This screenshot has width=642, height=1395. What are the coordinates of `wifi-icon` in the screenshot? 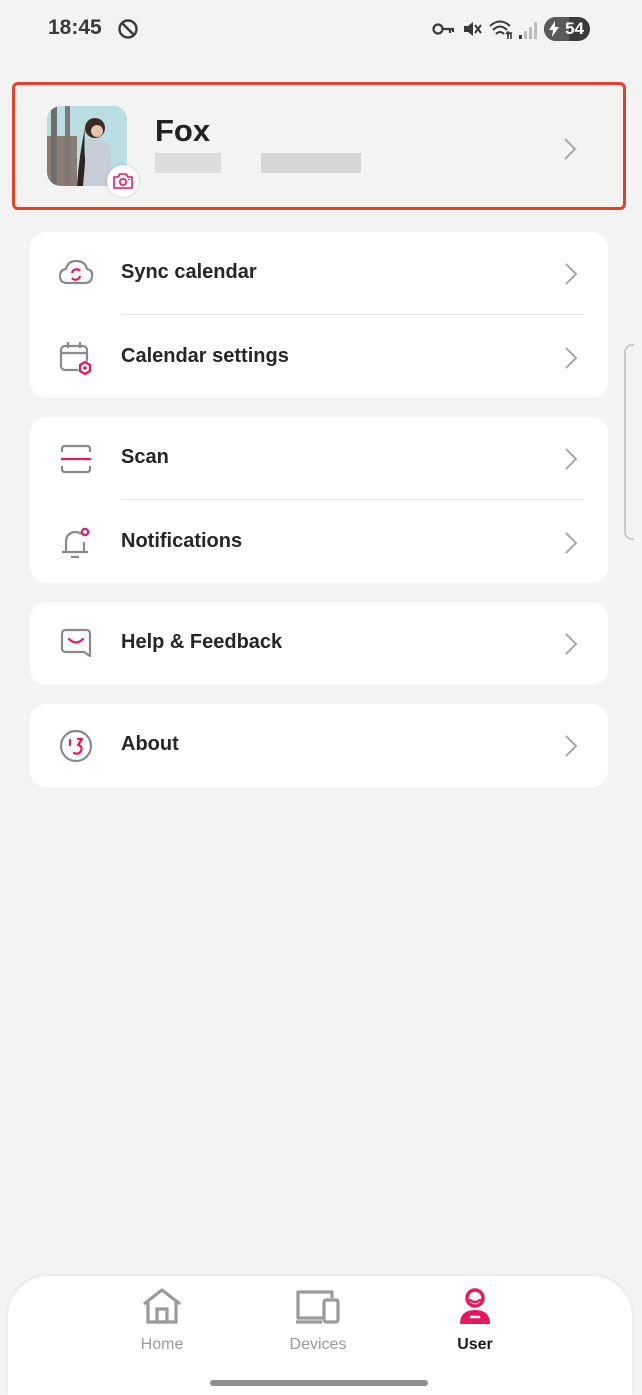 It's located at (500, 29).